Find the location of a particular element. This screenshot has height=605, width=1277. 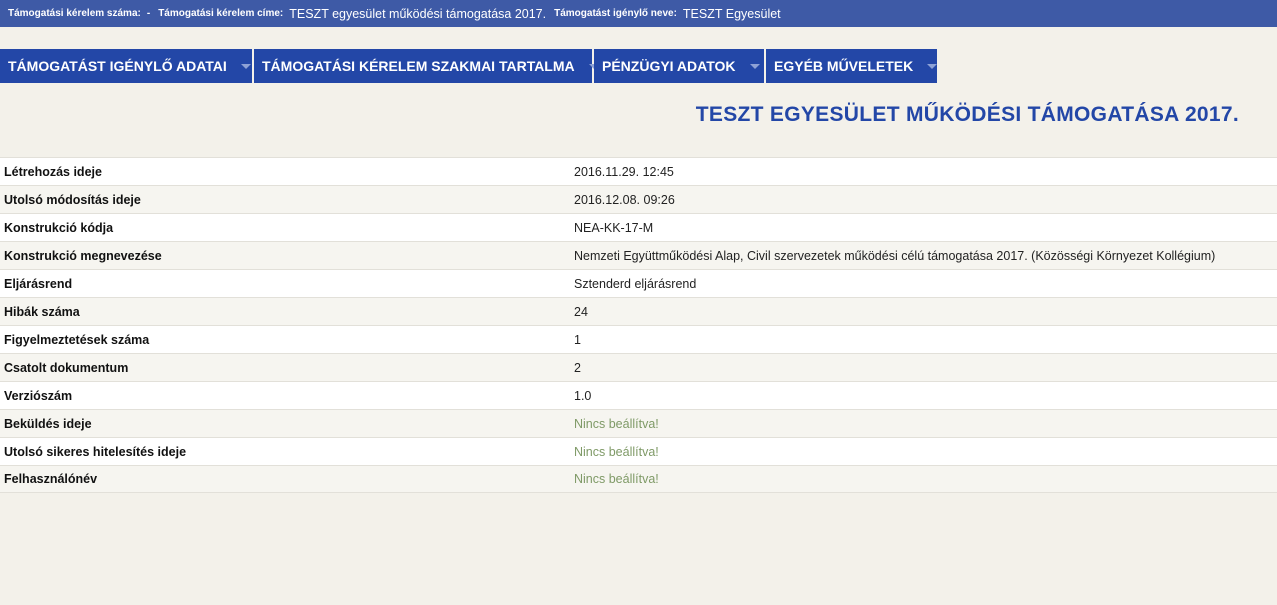

table-row: Beküldés ideje Nincs beállítva! is located at coordinates (638, 423).